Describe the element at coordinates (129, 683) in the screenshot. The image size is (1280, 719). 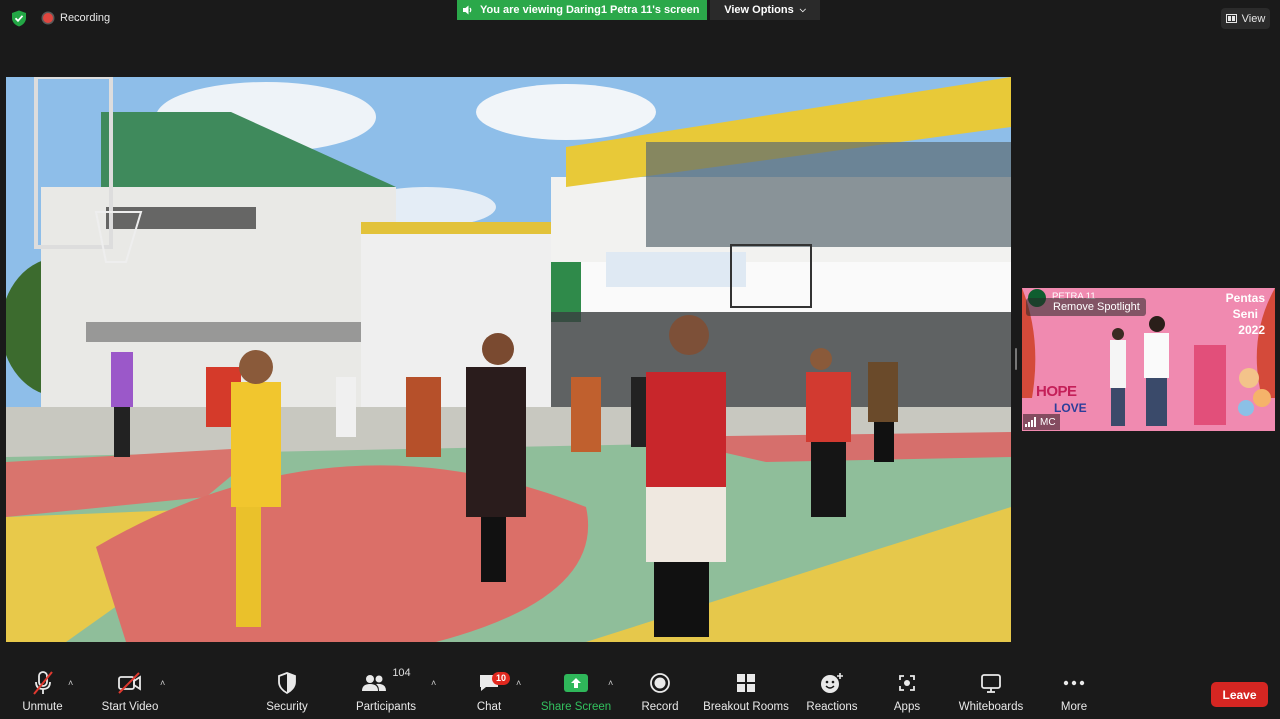
I see `video-camera-off-icon` at that location.